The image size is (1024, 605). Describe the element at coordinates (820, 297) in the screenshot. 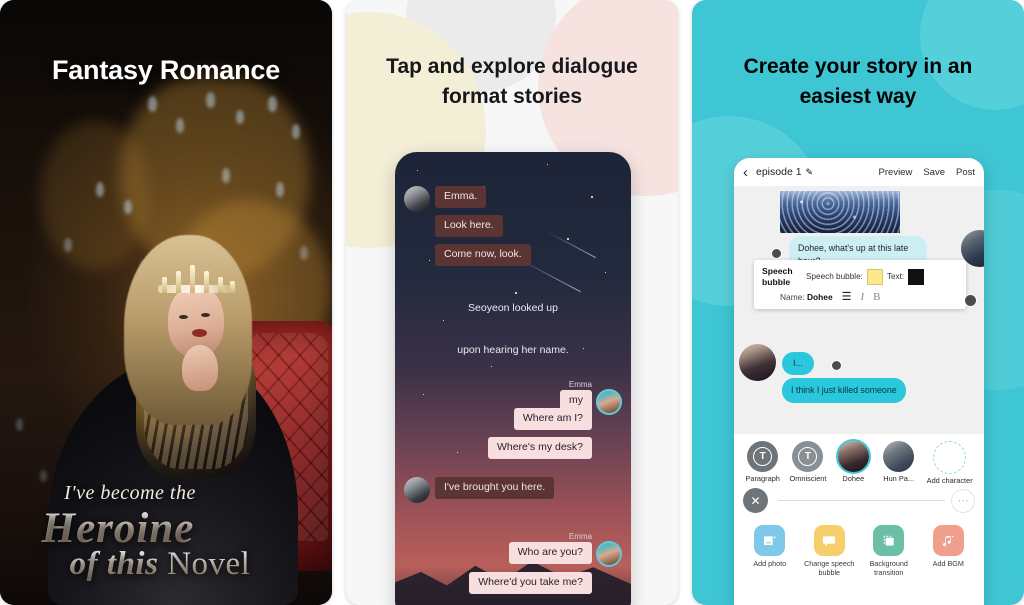

I see `name-value: Dohee` at that location.